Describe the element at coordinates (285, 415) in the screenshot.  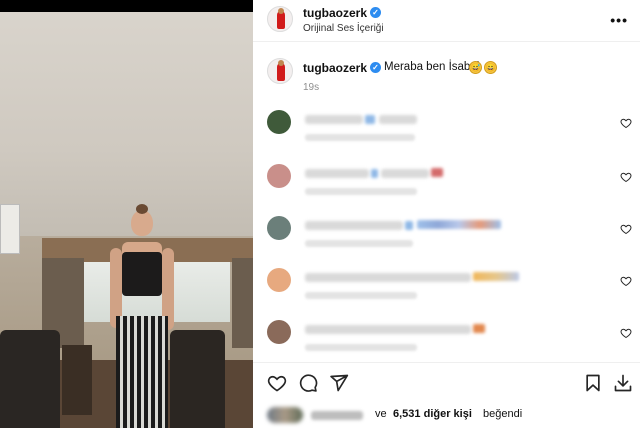
I see `liker-avatars-blurred` at that location.